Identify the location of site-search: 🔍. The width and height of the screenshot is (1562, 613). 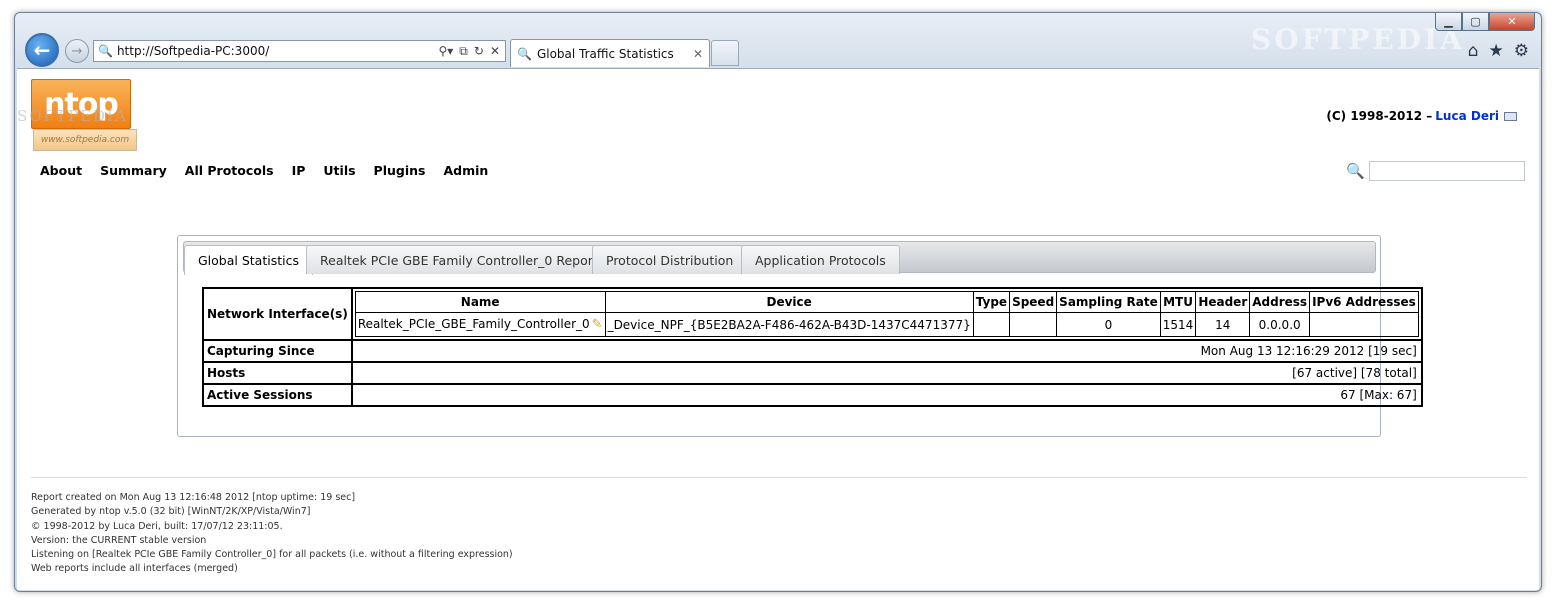
(1435, 171).